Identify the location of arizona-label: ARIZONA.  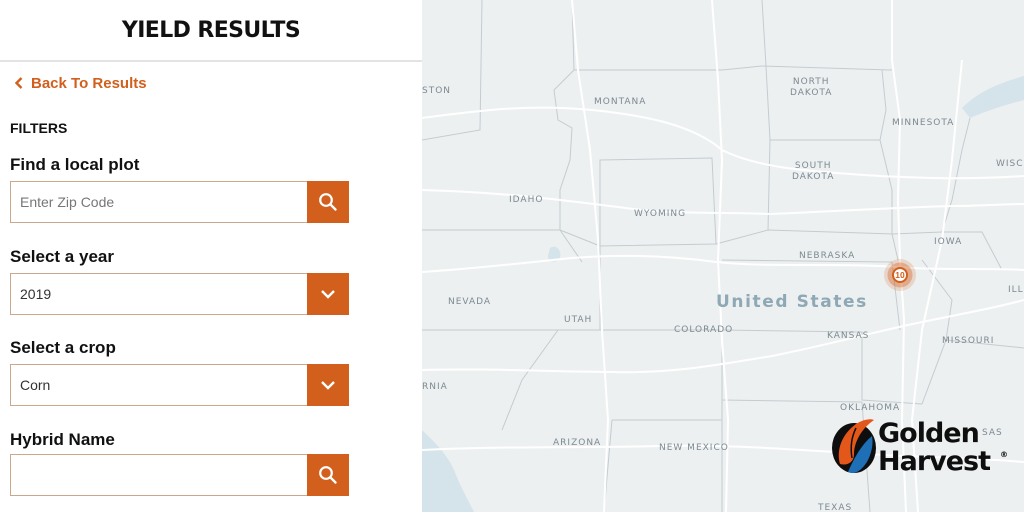
(577, 443).